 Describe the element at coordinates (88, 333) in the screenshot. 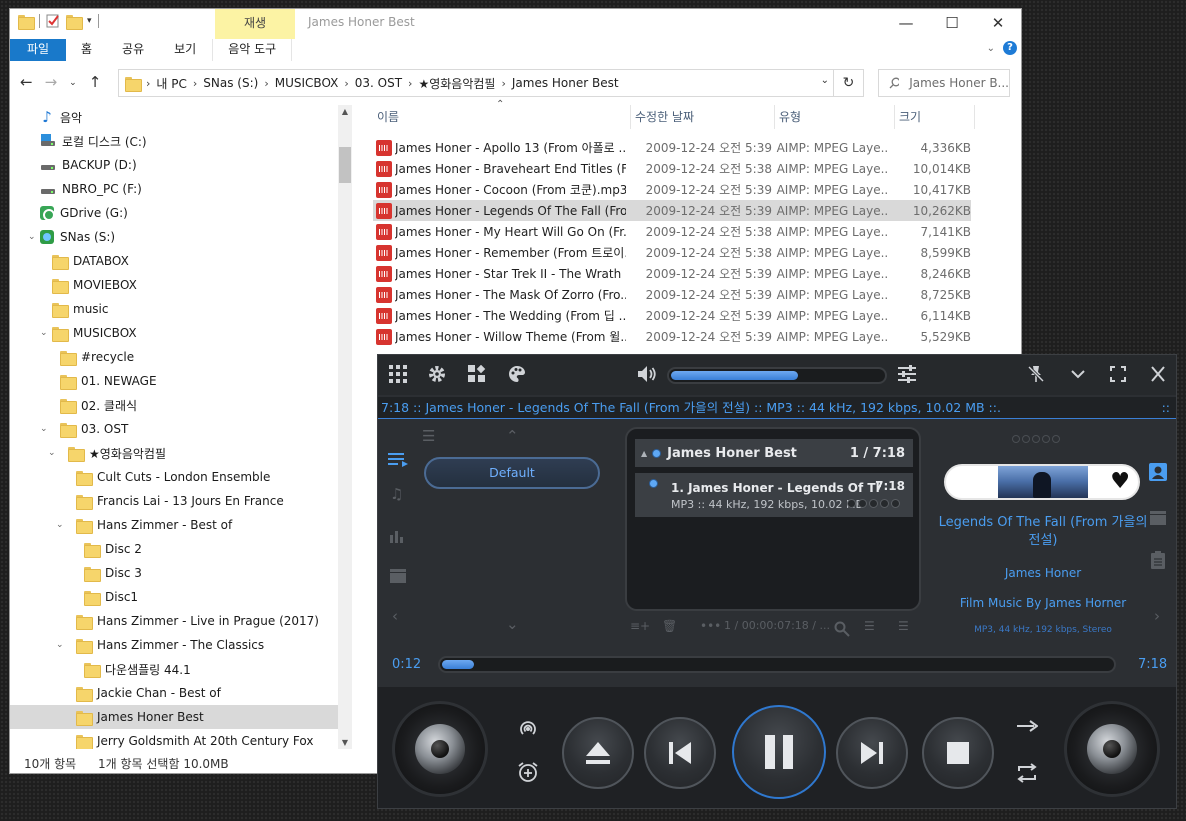

I see `nav-item-musicbox: ⌄ MUSICBOX` at that location.